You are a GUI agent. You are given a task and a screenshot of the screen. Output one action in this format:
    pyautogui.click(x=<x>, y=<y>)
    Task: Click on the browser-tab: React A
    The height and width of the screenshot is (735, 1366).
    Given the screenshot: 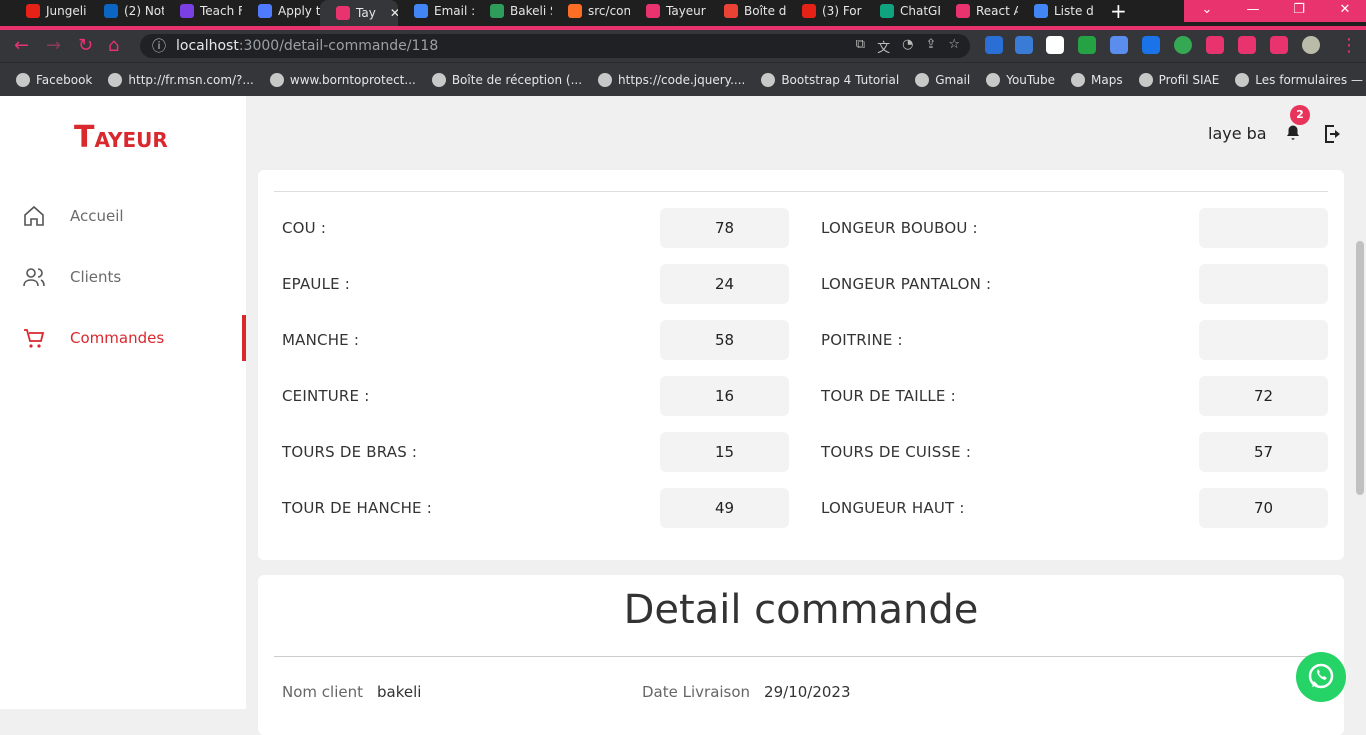 What is the action you would take?
    pyautogui.click(x=979, y=11)
    